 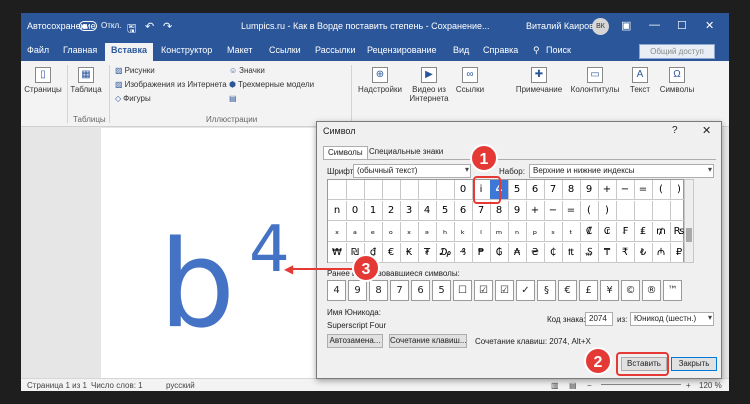 What do you see at coordinates (536, 50) in the screenshot?
I see `search-icon: ⚲` at bounding box center [536, 50].